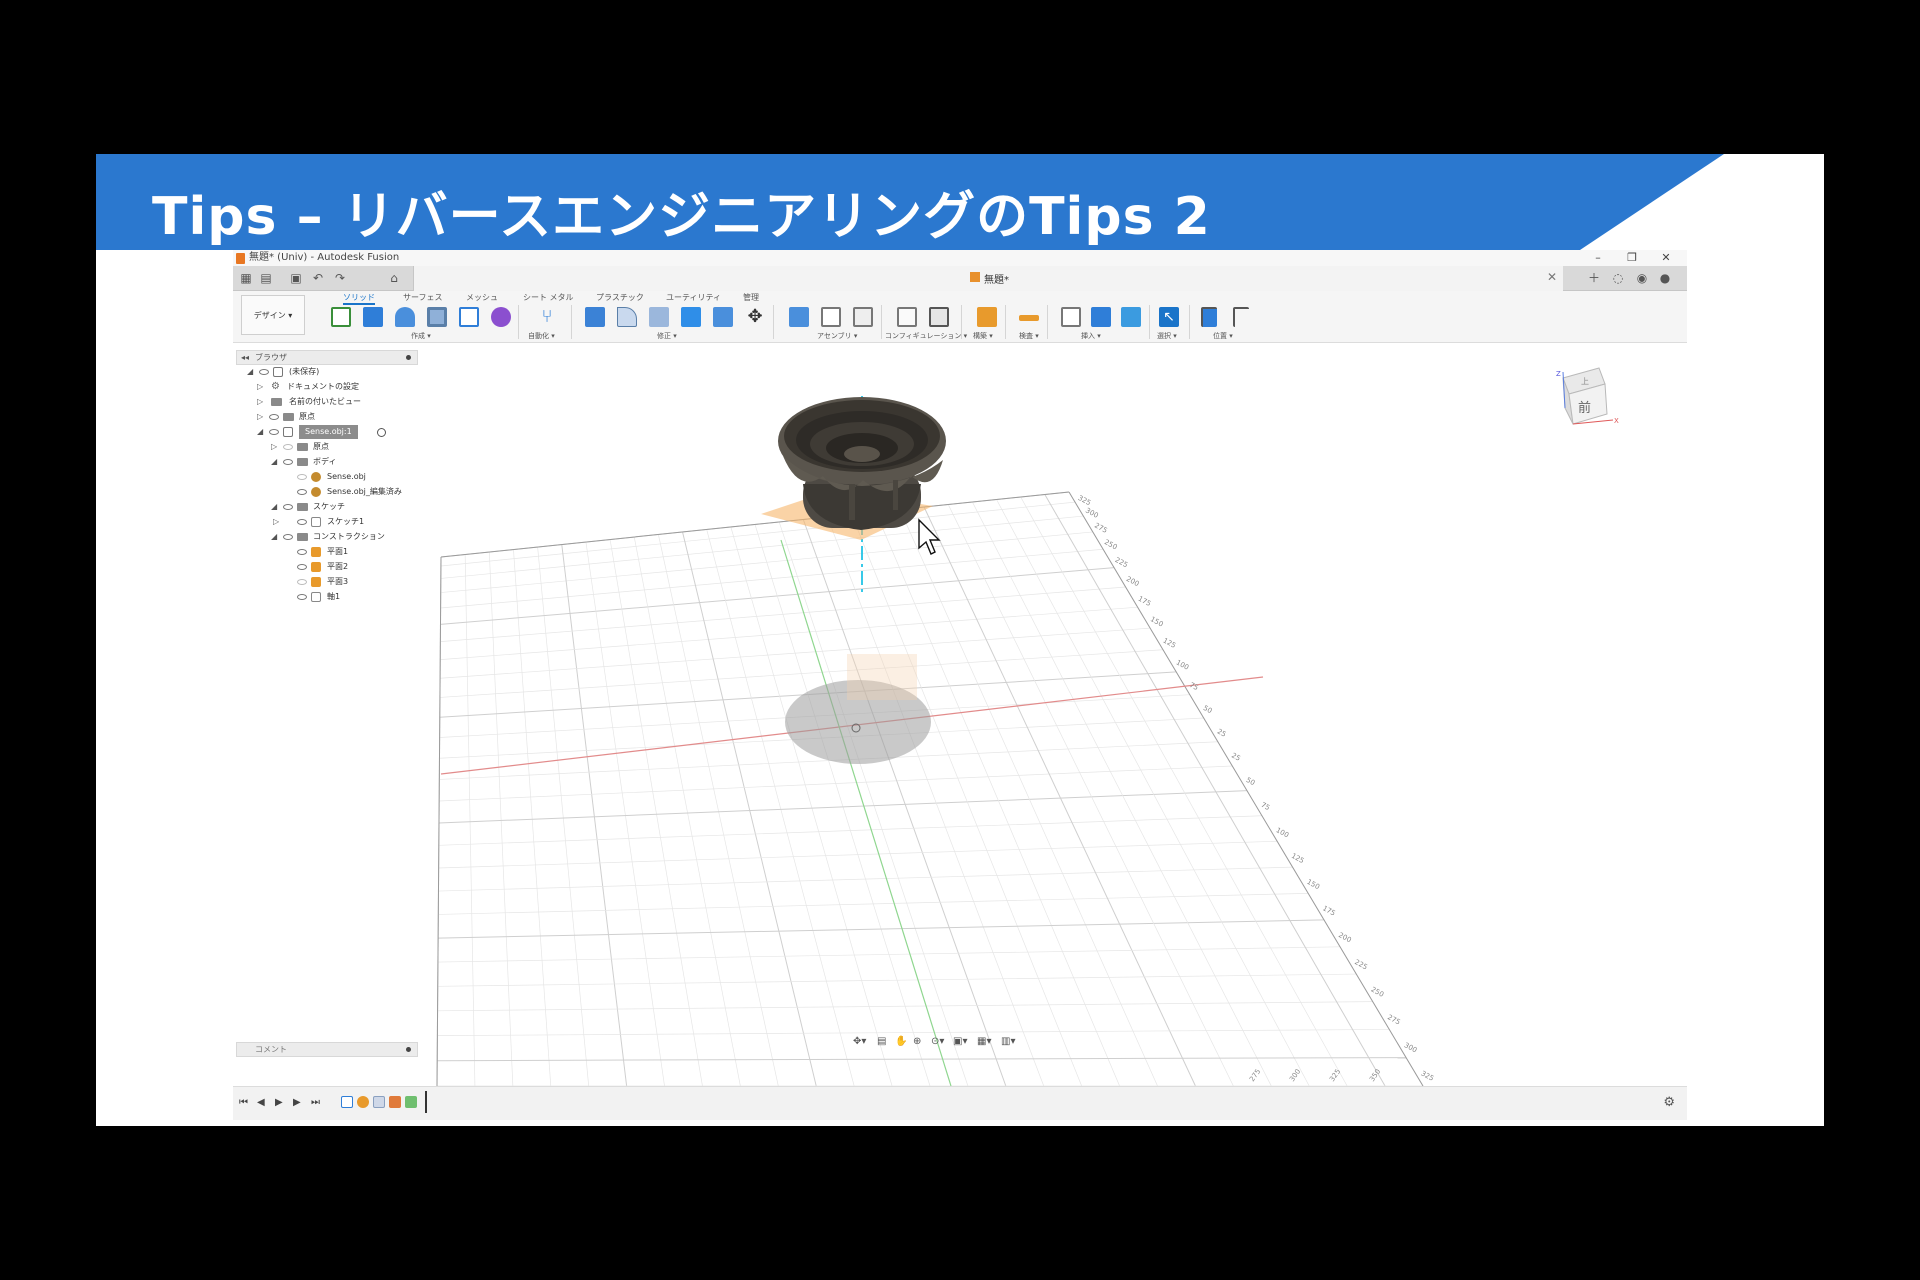 The height and width of the screenshot is (1280, 1920). What do you see at coordinates (359, 298) in the screenshot?
I see `tab-solid: ソリッド` at bounding box center [359, 298].